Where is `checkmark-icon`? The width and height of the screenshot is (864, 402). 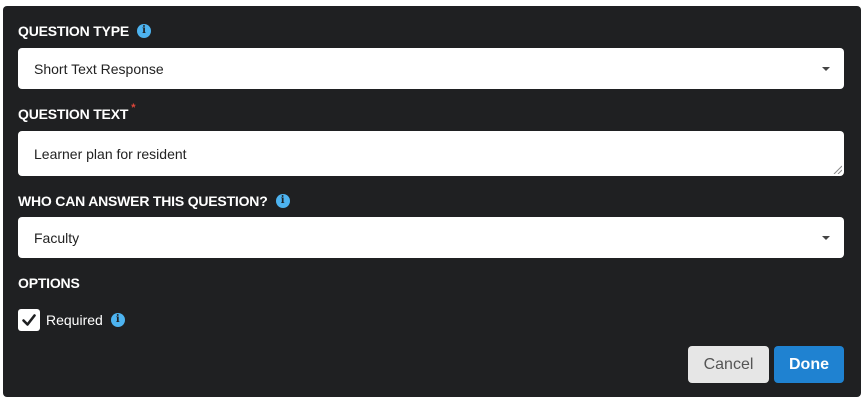 checkmark-icon is located at coordinates (29, 320).